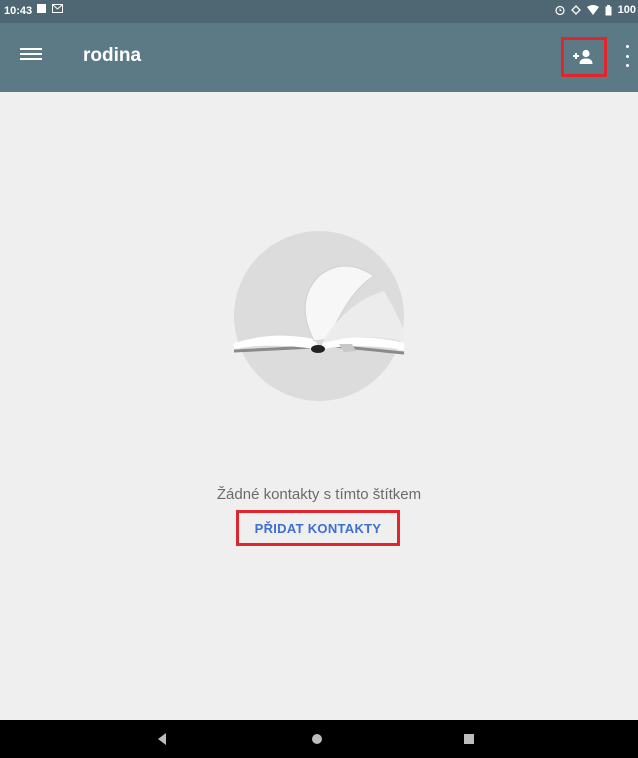 The width and height of the screenshot is (638, 758). What do you see at coordinates (319, 494) in the screenshot?
I see `empty-state-message: Žádné kontakty s tímto štítkem` at bounding box center [319, 494].